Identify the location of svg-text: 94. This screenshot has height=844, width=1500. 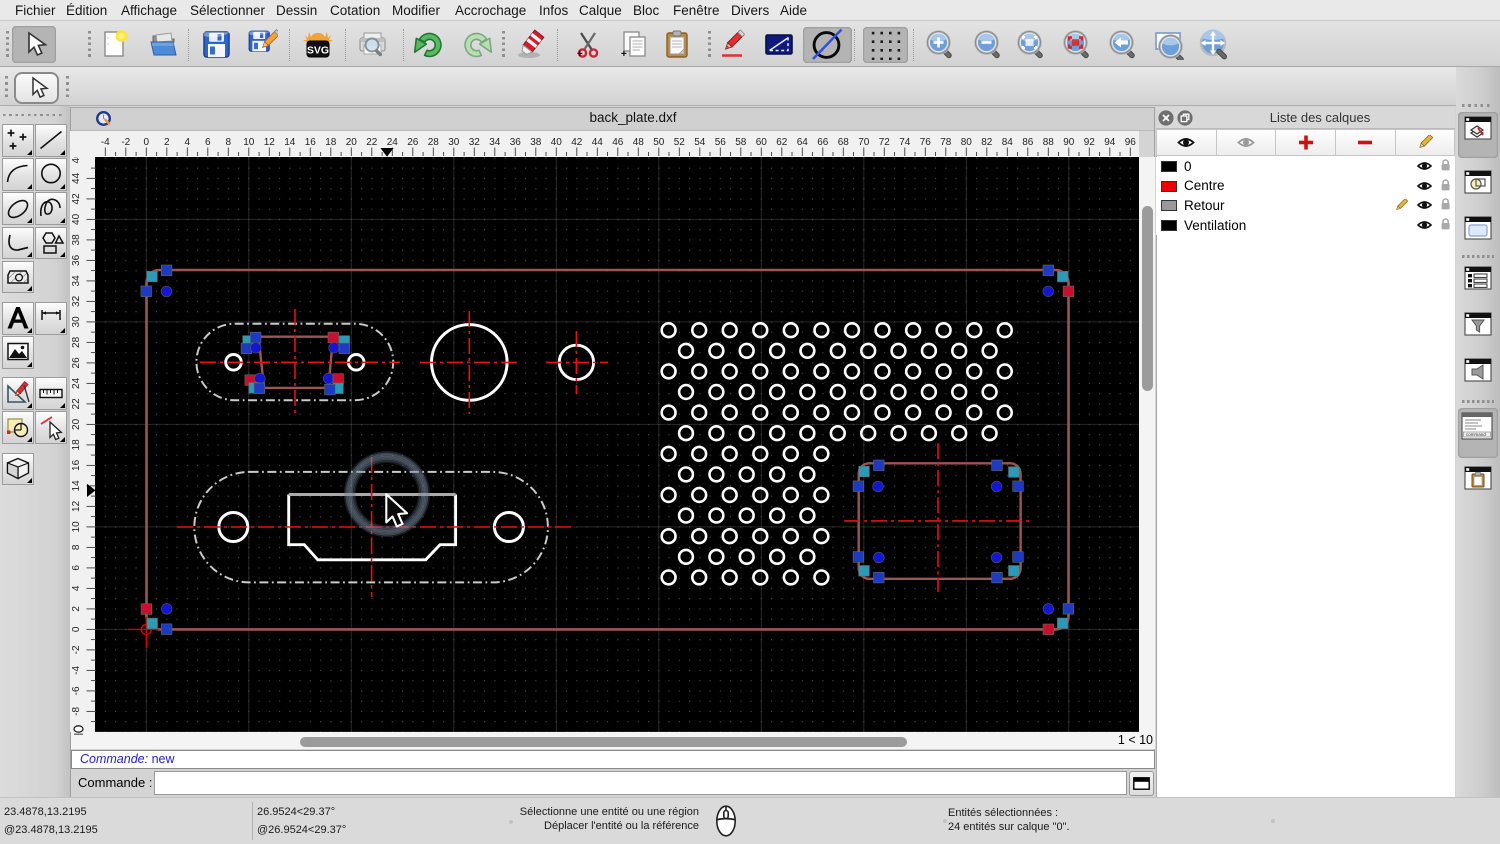
(1110, 142).